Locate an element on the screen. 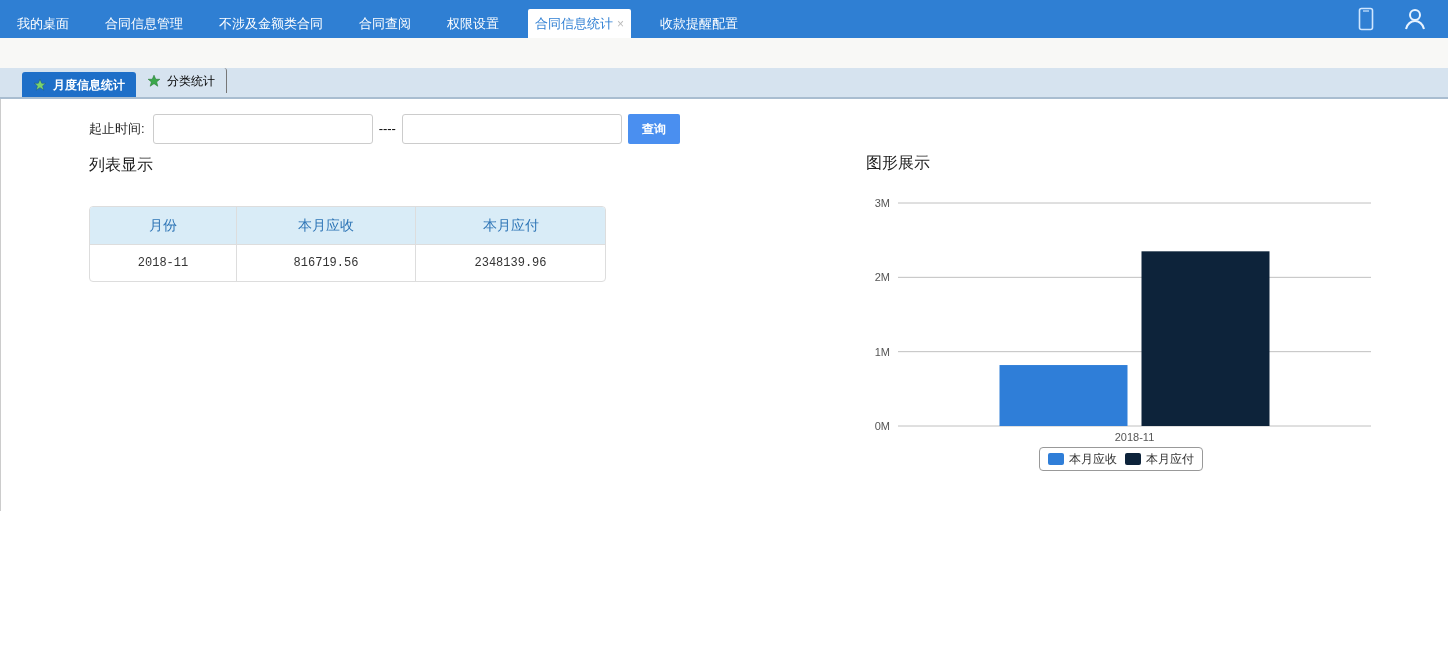  nav-tab: 合同信息统计 × is located at coordinates (579, 23).